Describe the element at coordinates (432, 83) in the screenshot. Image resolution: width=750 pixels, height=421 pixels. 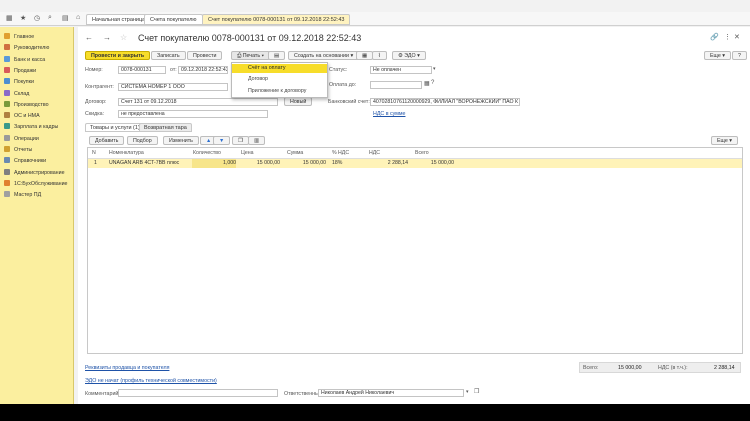
I see `help-question-icon: ?` at that location.